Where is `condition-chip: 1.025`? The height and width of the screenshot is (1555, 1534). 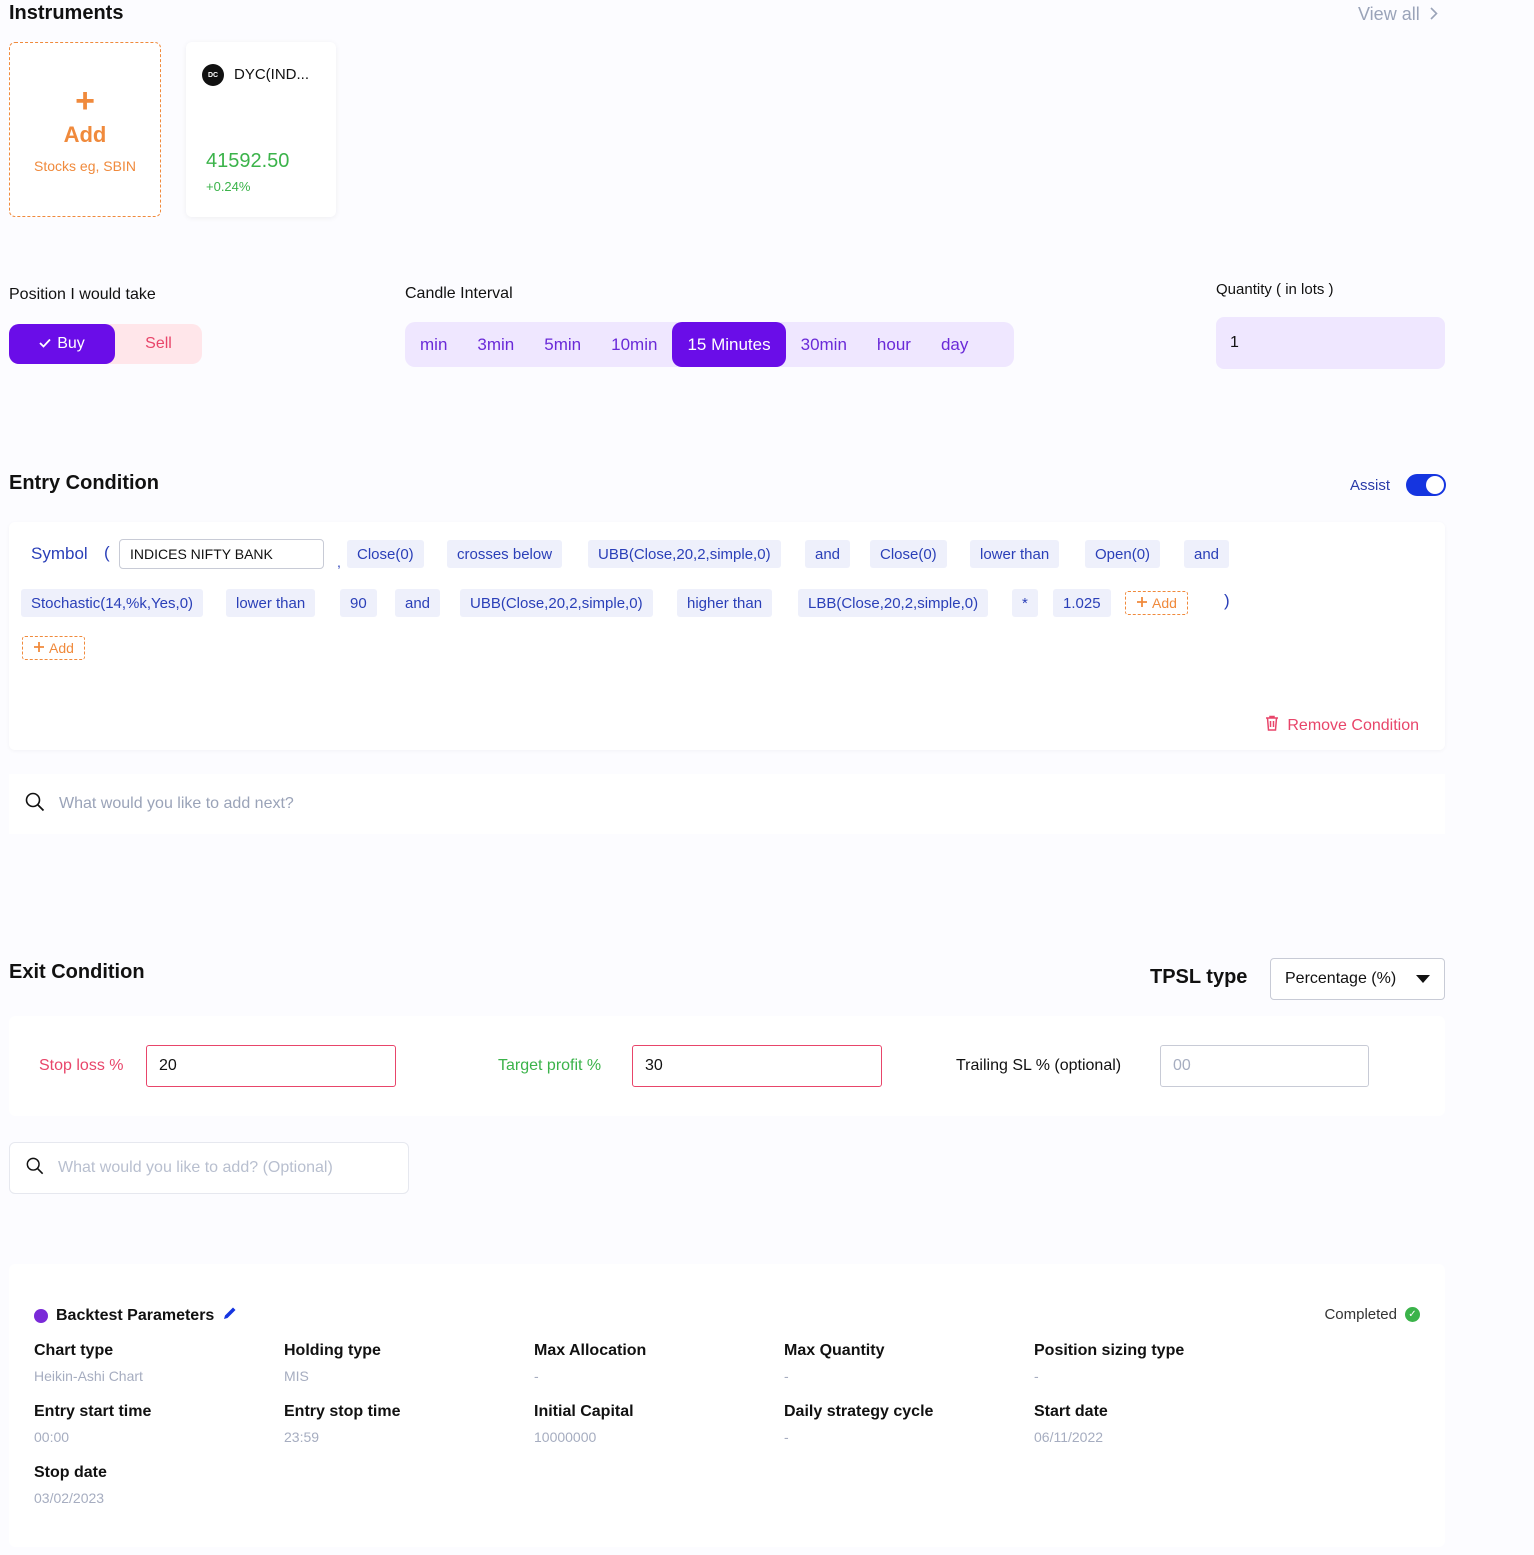
condition-chip: 1.025 is located at coordinates (1082, 603).